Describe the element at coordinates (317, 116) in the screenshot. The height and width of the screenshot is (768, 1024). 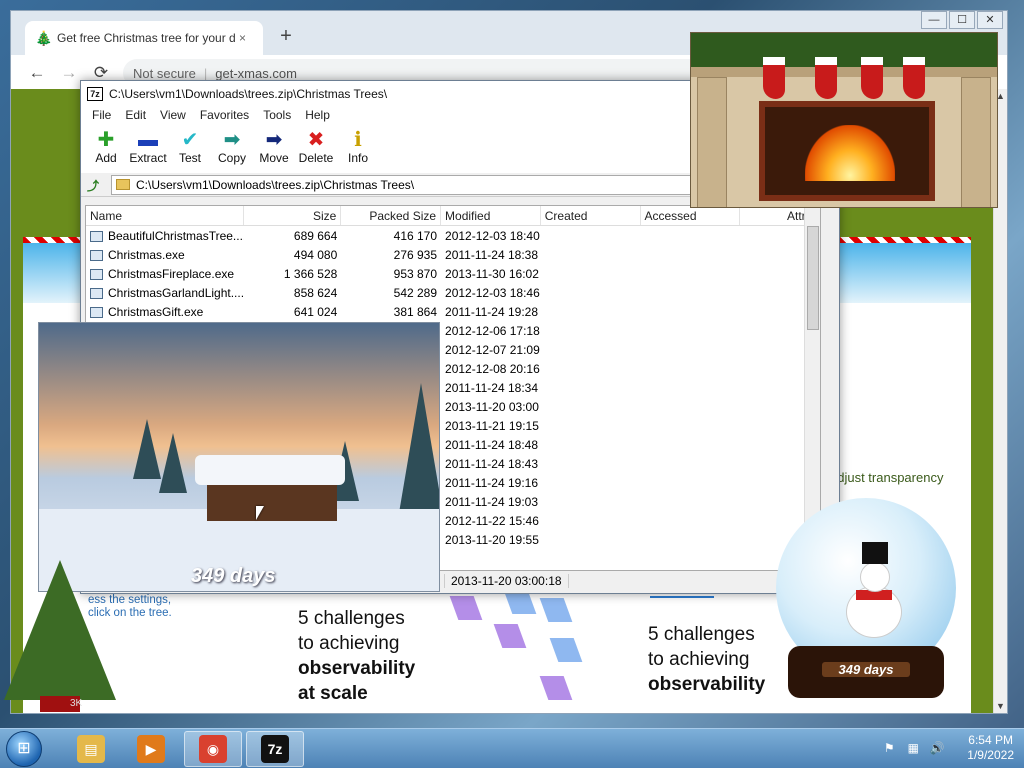
I see `menu-help: Help` at that location.